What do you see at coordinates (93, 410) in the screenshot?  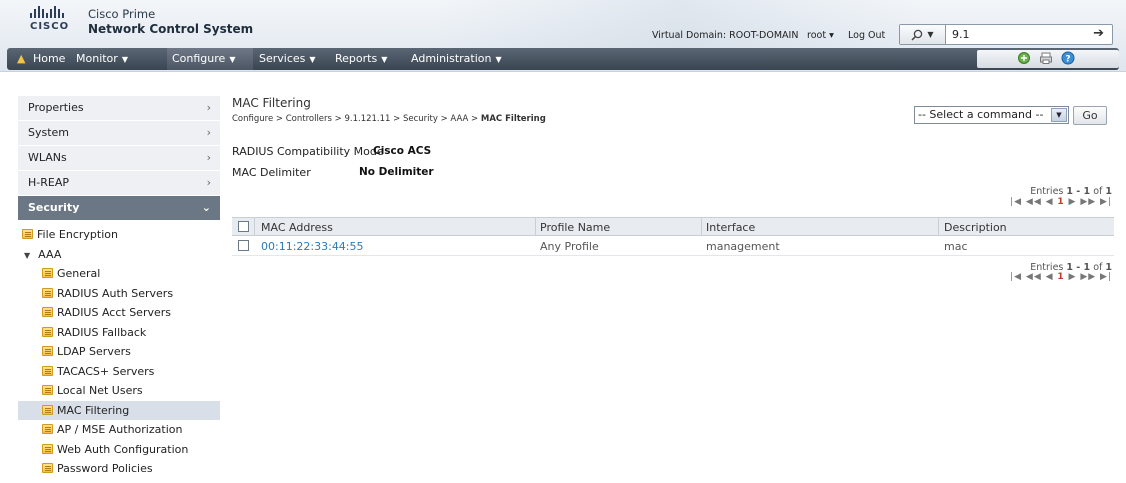 I see `sidebar-item-label: MAC Filtering` at bounding box center [93, 410].